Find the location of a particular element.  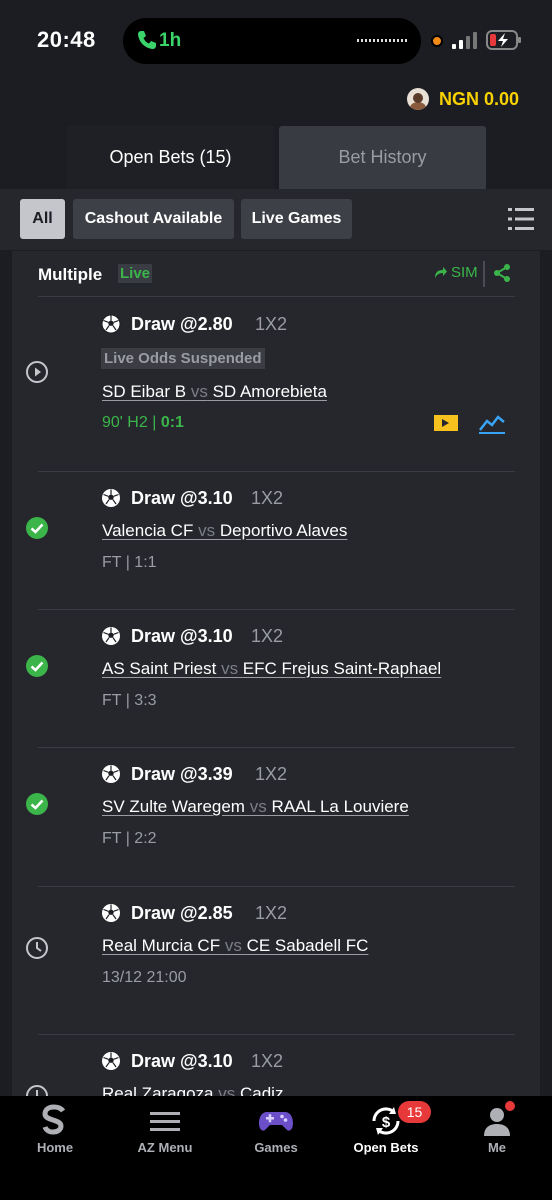

dynamic-island: 1h is located at coordinates (272, 41).